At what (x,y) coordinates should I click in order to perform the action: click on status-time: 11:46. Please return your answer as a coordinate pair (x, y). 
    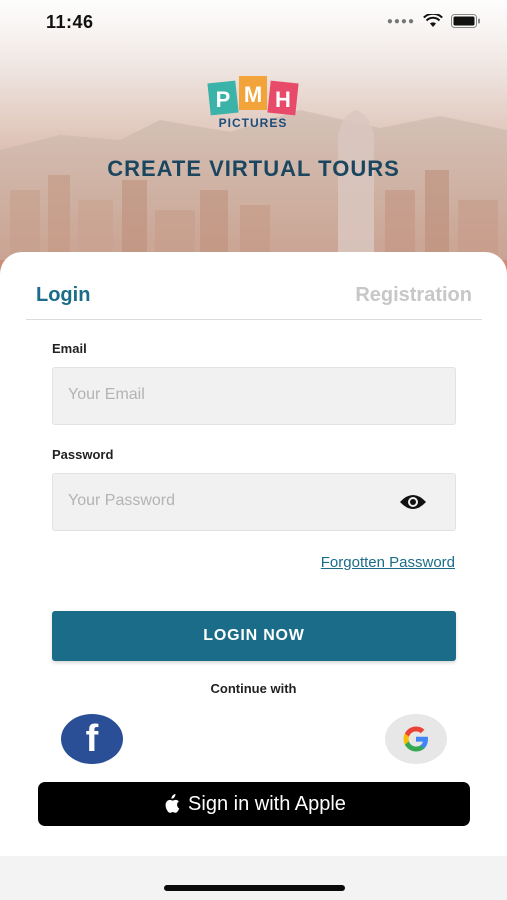
    Looking at the image, I should click on (70, 22).